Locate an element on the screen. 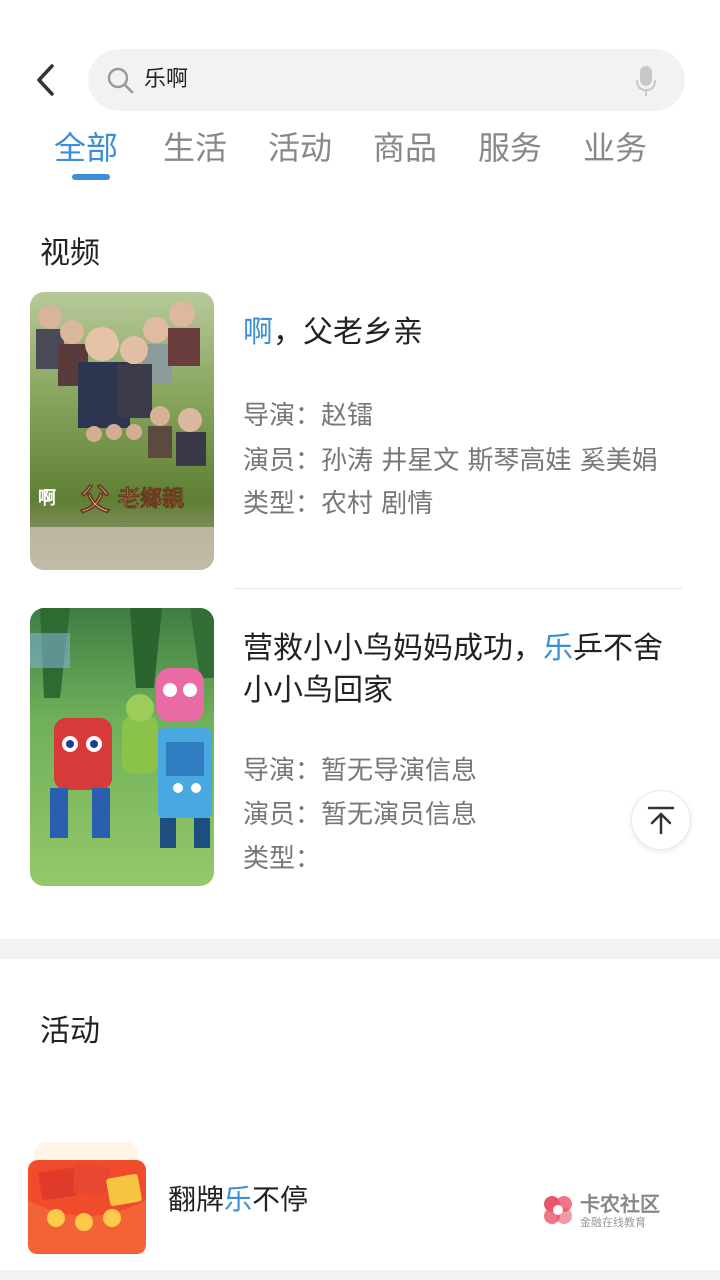 This screenshot has height=1280, width=720. svg-text: 父 is located at coordinates (95, 500).